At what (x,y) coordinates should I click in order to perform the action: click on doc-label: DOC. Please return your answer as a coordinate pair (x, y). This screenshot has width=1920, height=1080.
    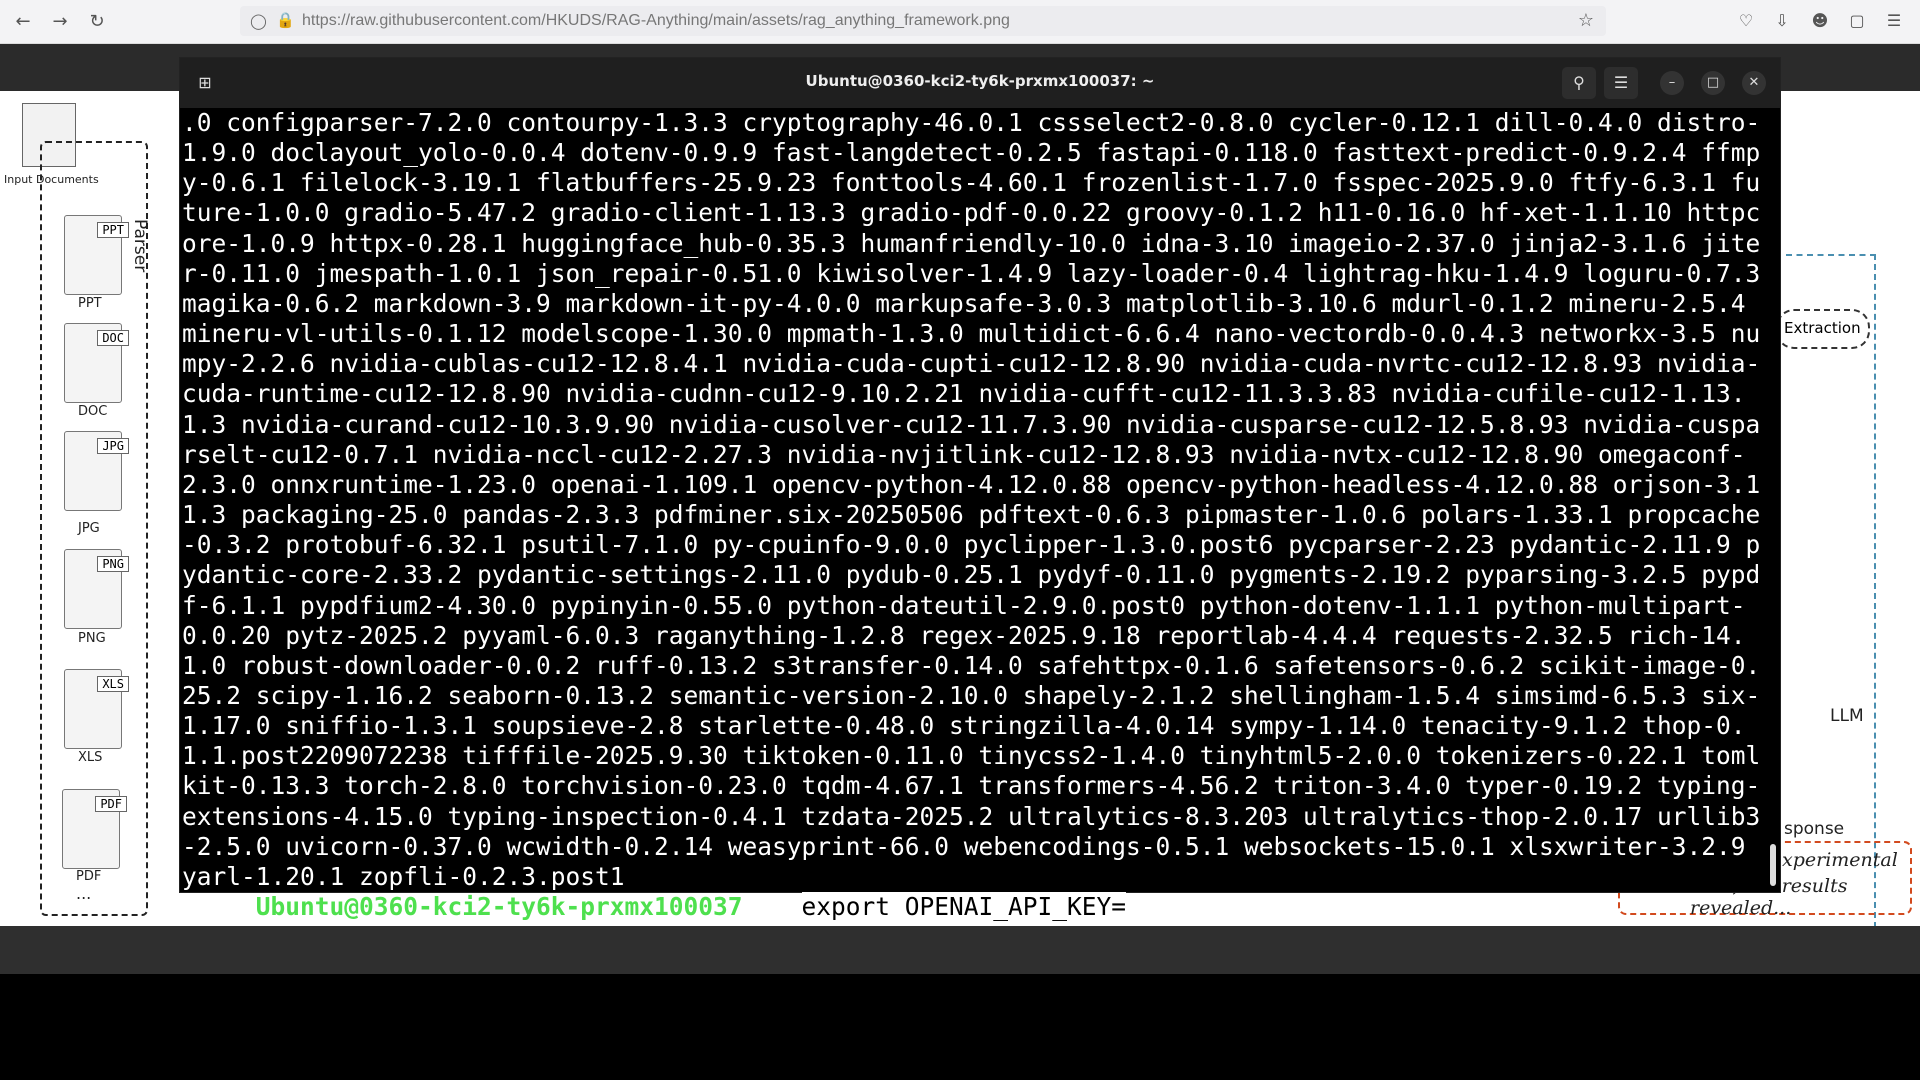
    Looking at the image, I should click on (93, 411).